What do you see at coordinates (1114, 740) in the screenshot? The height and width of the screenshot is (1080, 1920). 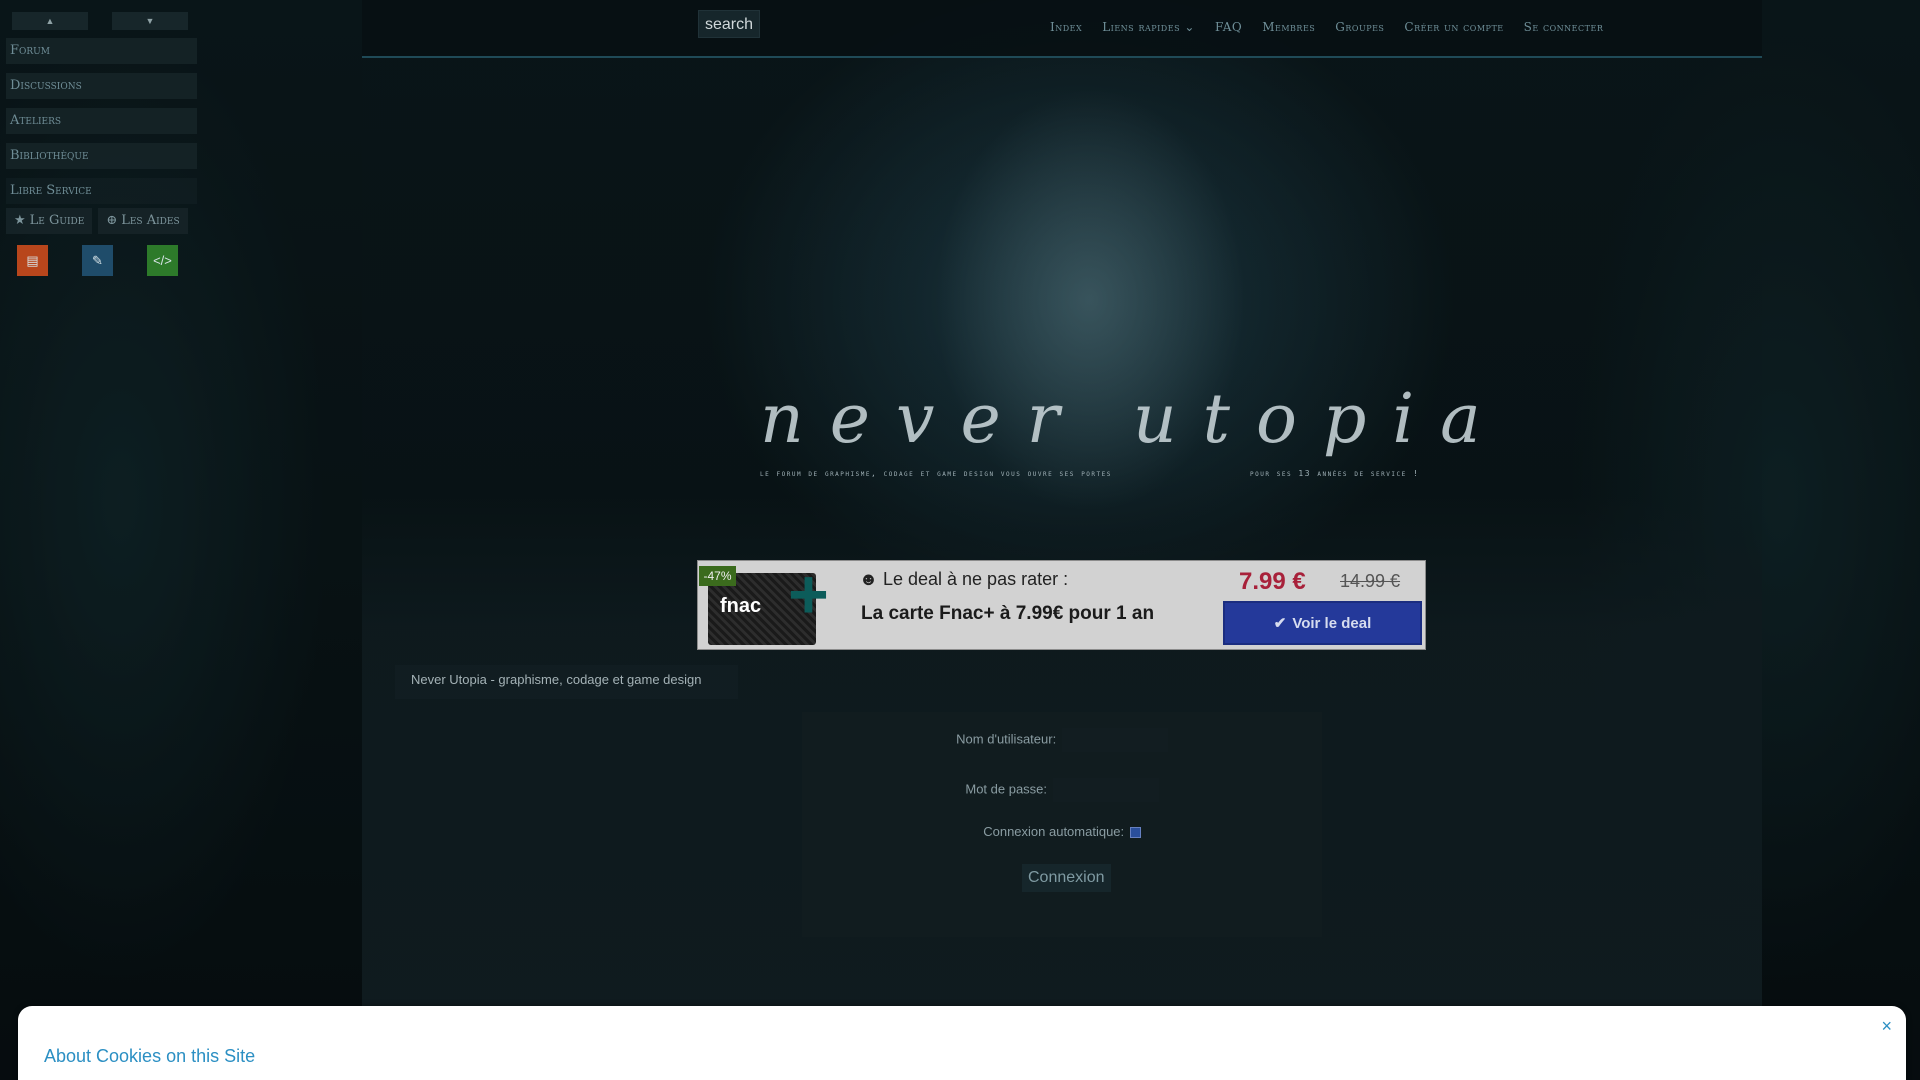 I see `username-field` at bounding box center [1114, 740].